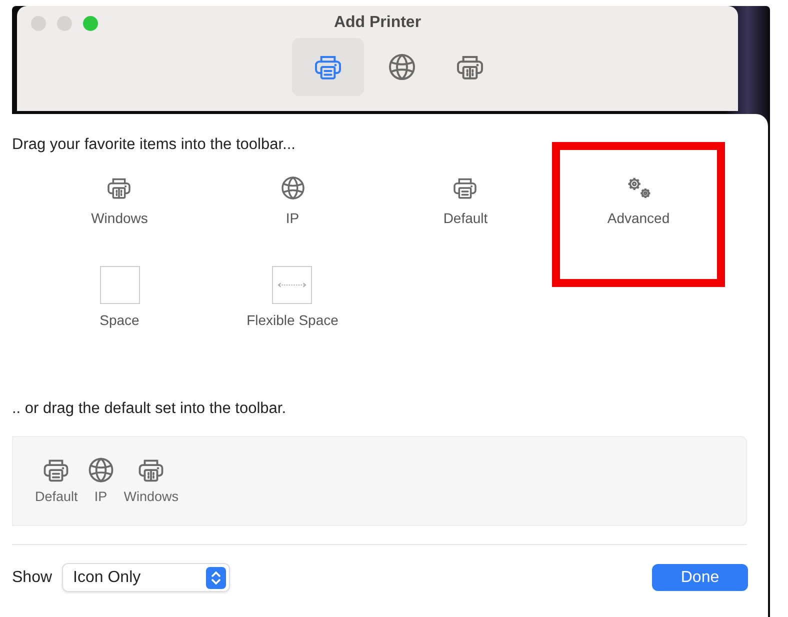 This screenshot has width=788, height=617. Describe the element at coordinates (90, 23) in the screenshot. I see `window-control-button` at that location.